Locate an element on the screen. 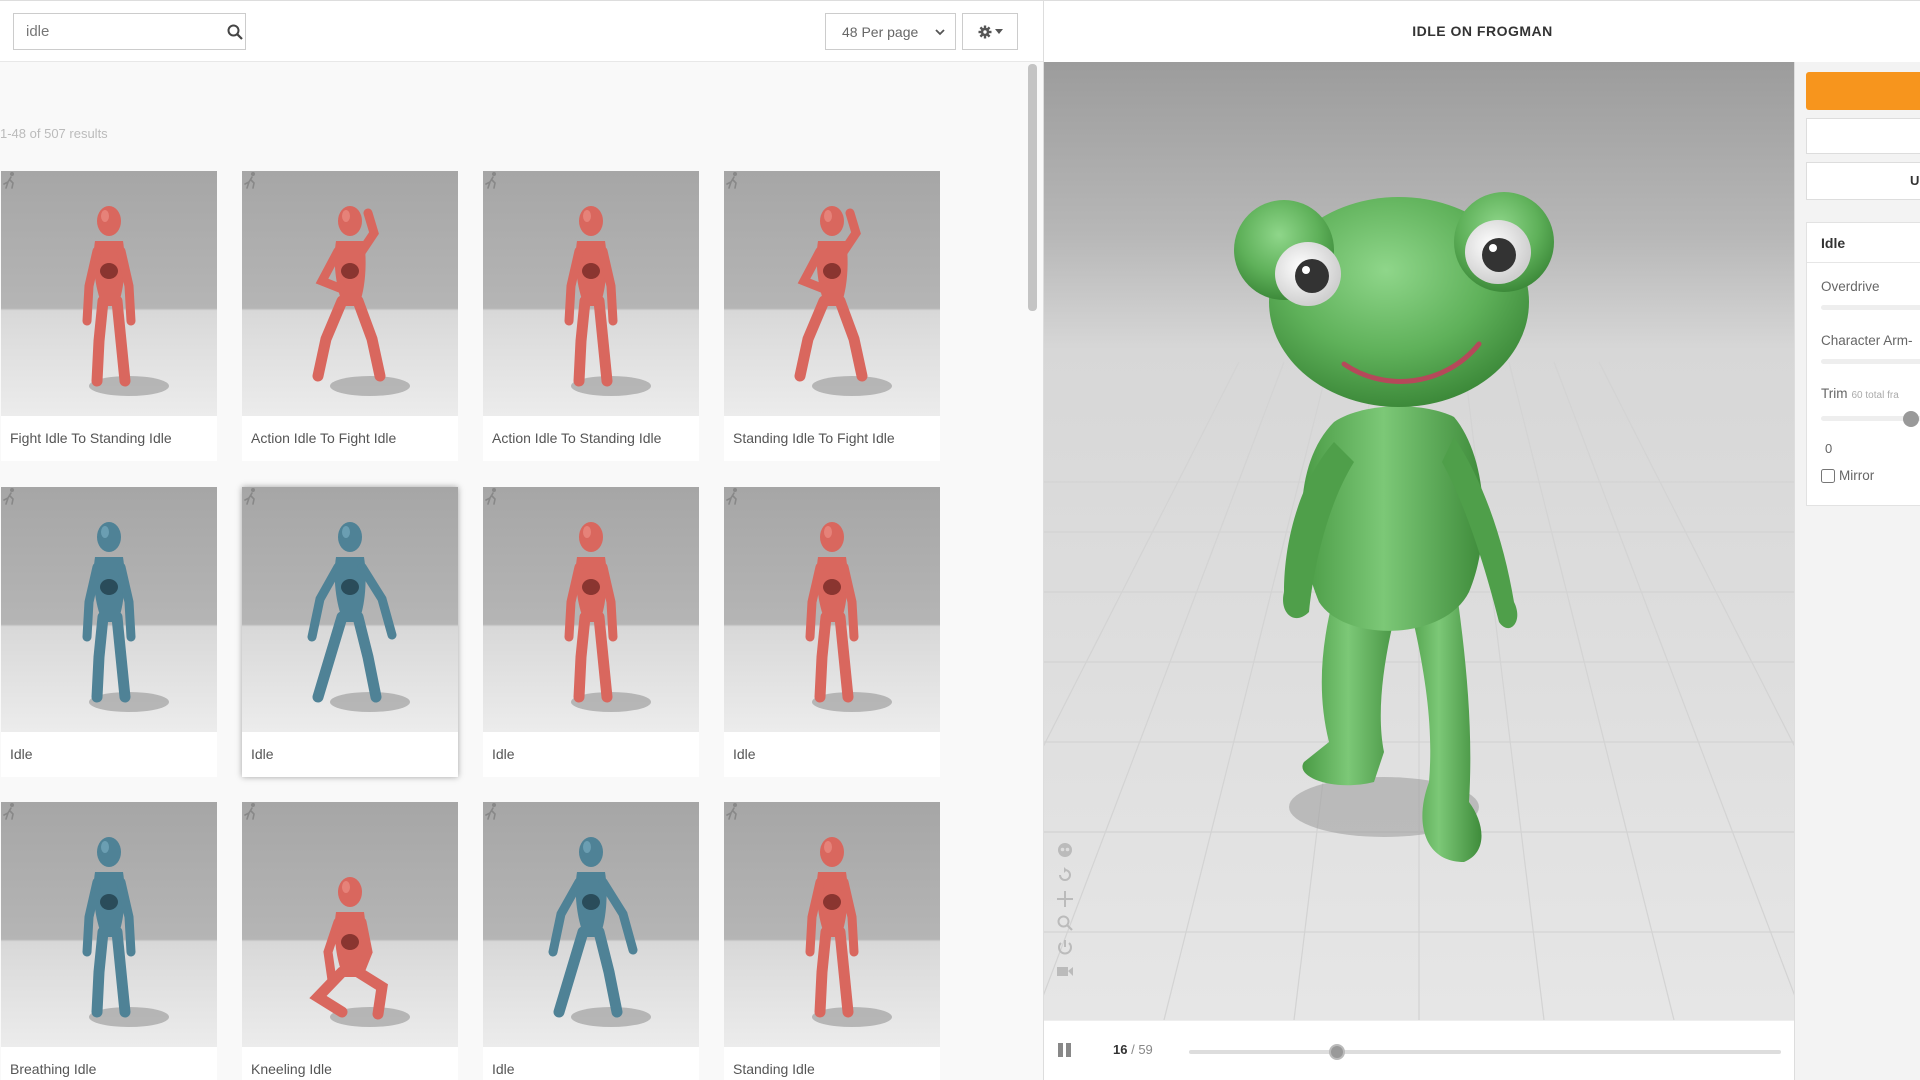 This screenshot has width=1920, height=1080. zoom-icon is located at coordinates (1065, 923).